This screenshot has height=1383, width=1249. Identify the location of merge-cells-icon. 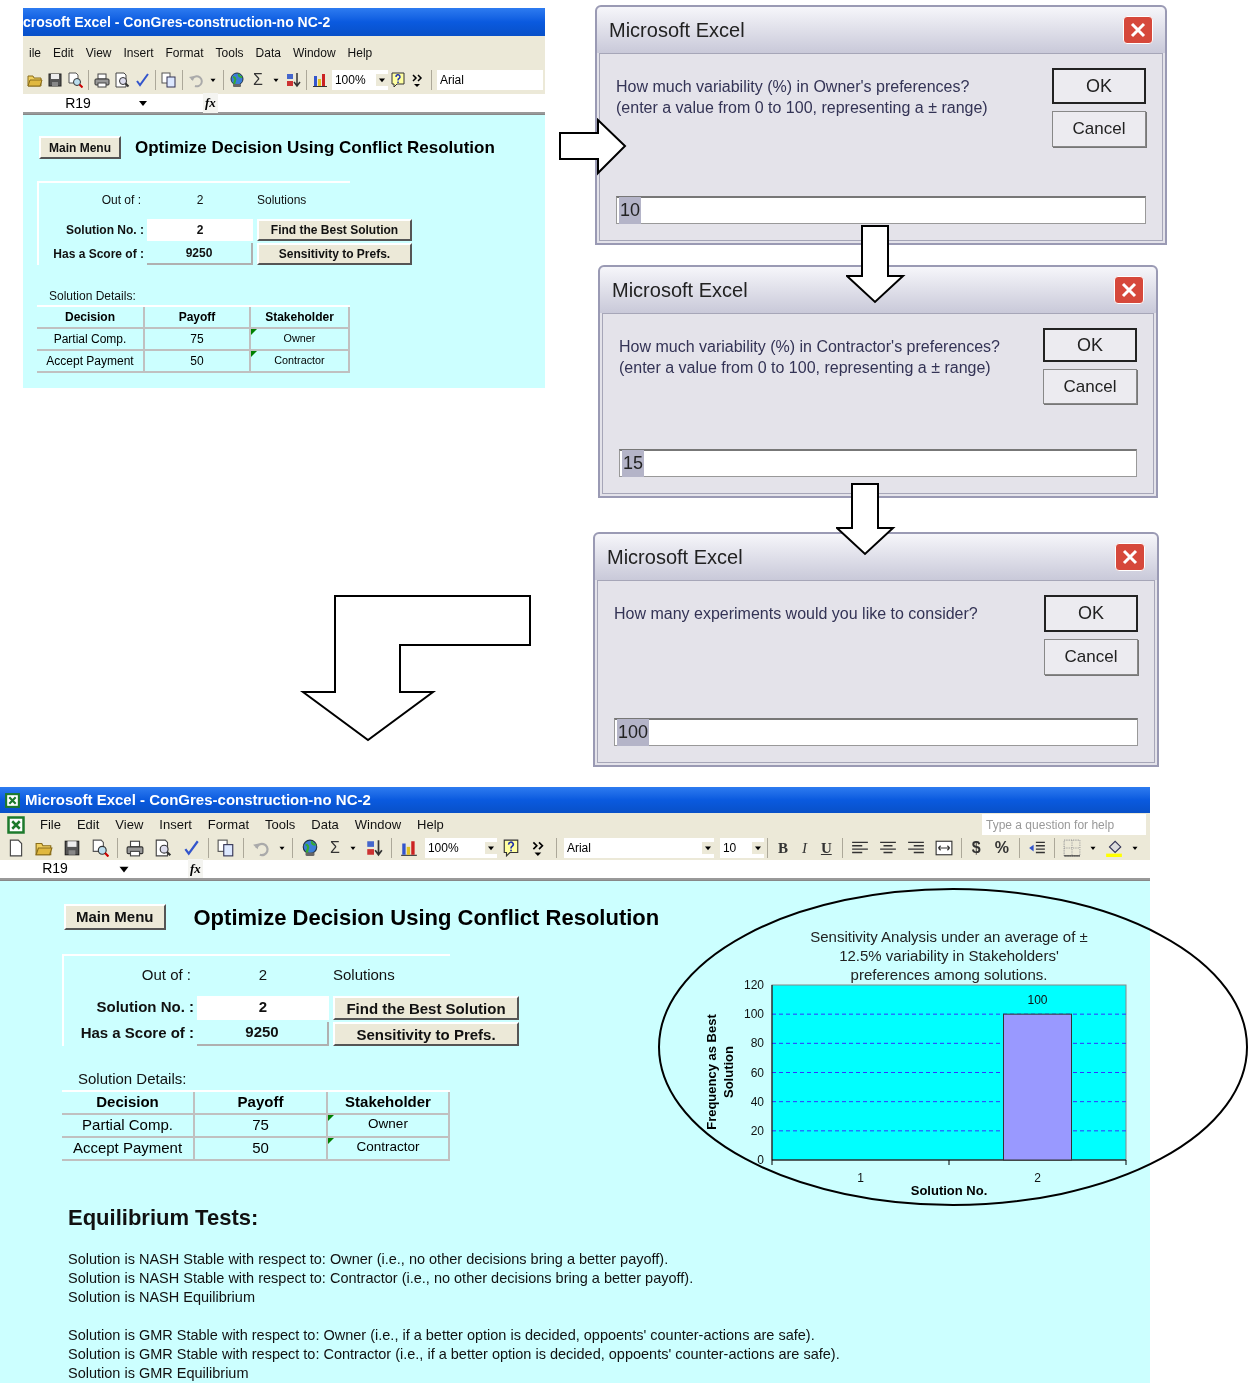
(943, 847).